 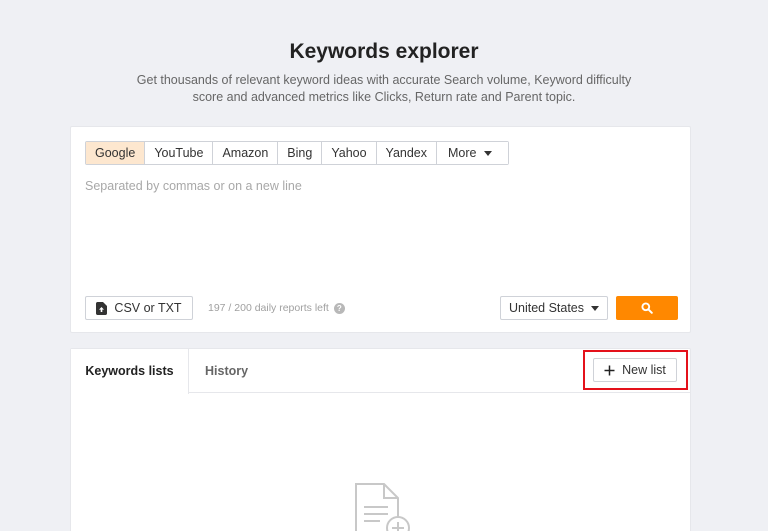 I want to click on tab-history: History, so click(x=226, y=371).